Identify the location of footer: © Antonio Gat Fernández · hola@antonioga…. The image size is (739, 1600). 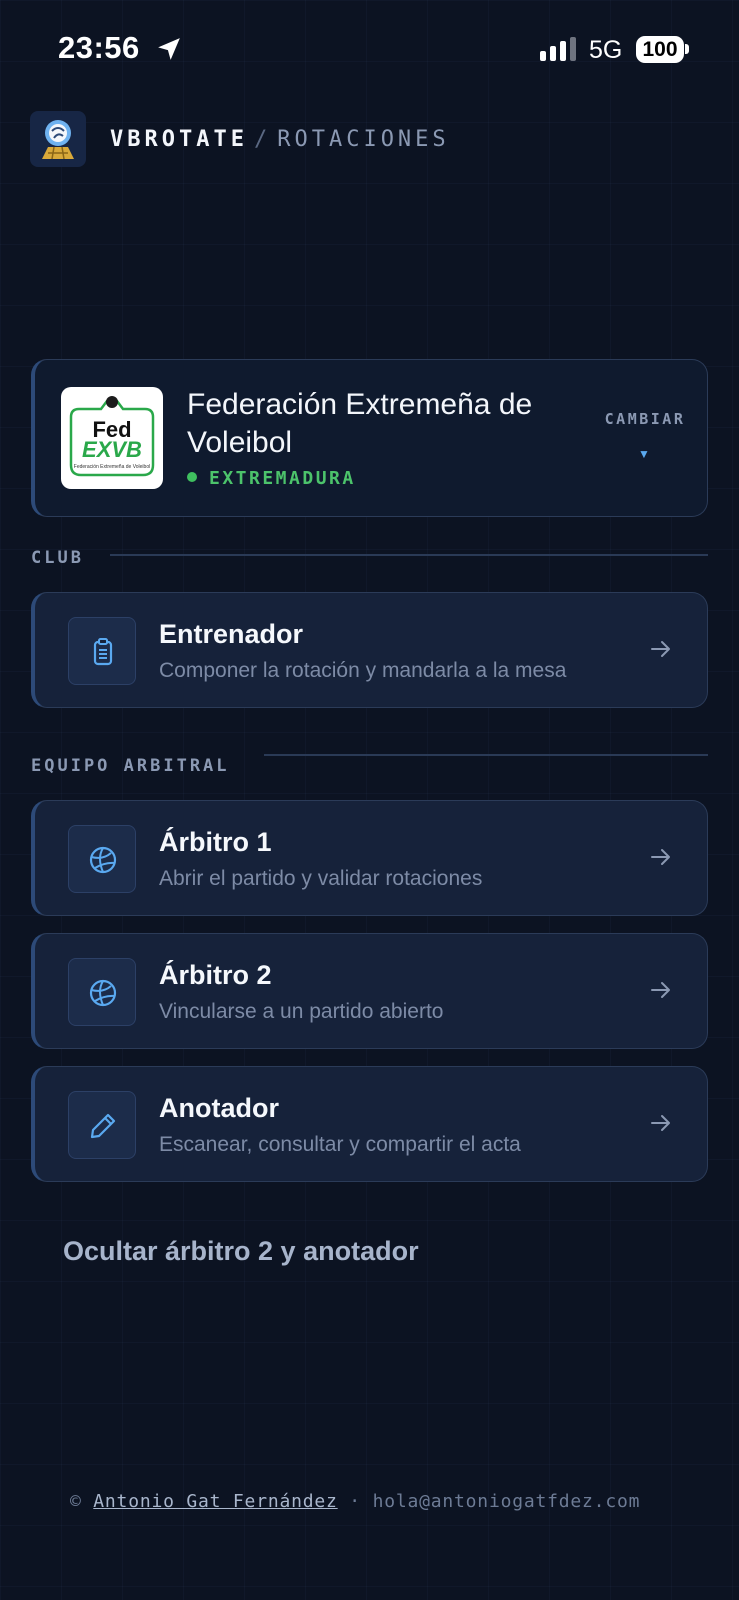
(355, 1501).